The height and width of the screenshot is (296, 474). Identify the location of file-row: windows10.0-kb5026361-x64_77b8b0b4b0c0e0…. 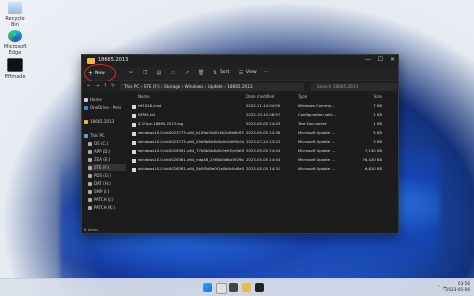
(262, 152).